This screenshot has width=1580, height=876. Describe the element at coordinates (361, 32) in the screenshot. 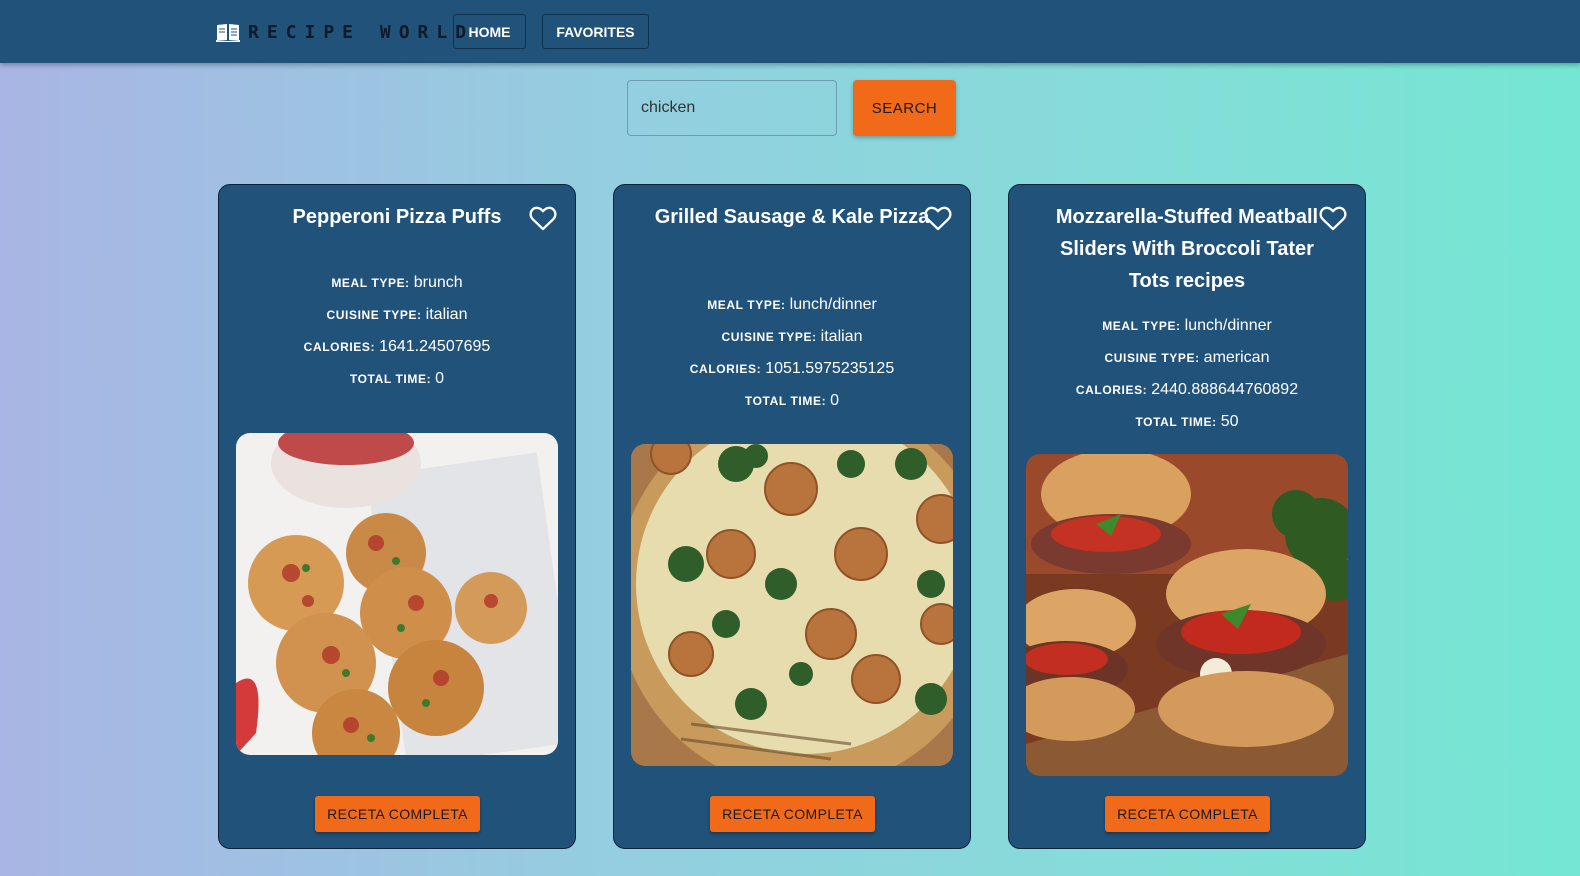

I see `brand-title: RECIPE WORLD` at that location.